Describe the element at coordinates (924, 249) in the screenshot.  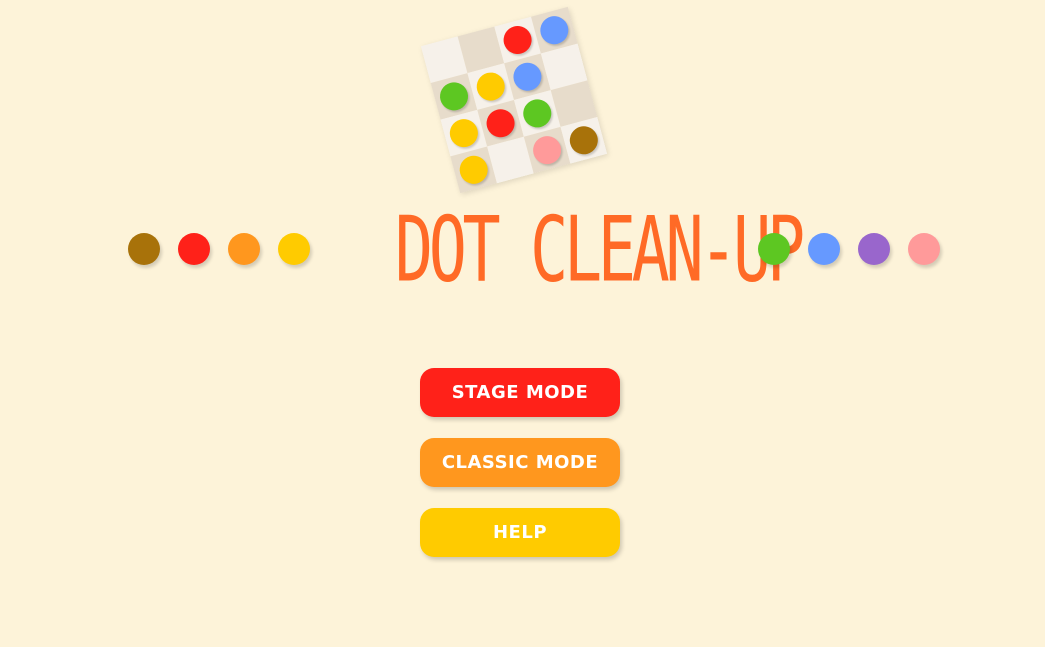
I see `title-dot-pink` at that location.